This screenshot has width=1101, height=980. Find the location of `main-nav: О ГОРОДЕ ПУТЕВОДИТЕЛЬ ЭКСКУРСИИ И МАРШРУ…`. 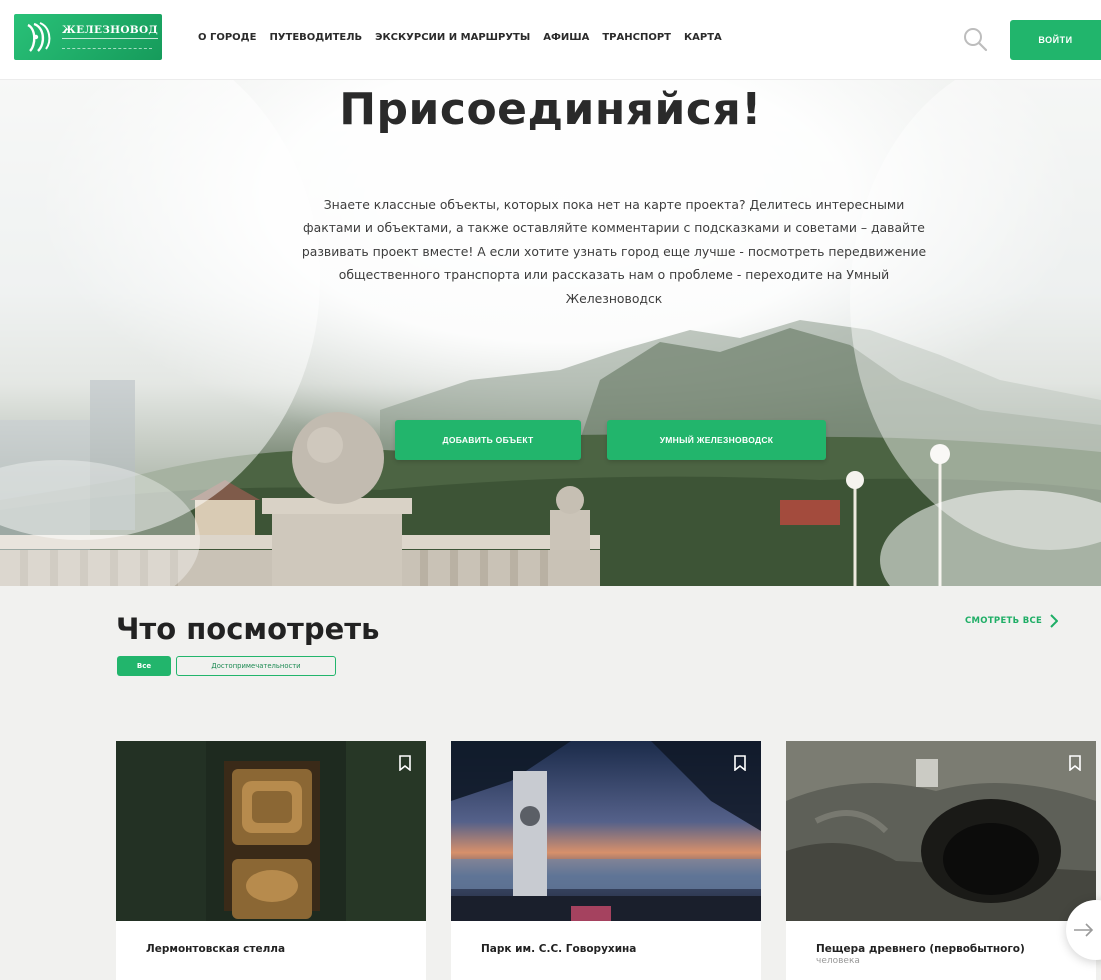

main-nav: О ГОРОДЕ ПУТЕВОДИТЕЛЬ ЭКСКУРСИИ И МАРШРУ… is located at coordinates (466, 37).